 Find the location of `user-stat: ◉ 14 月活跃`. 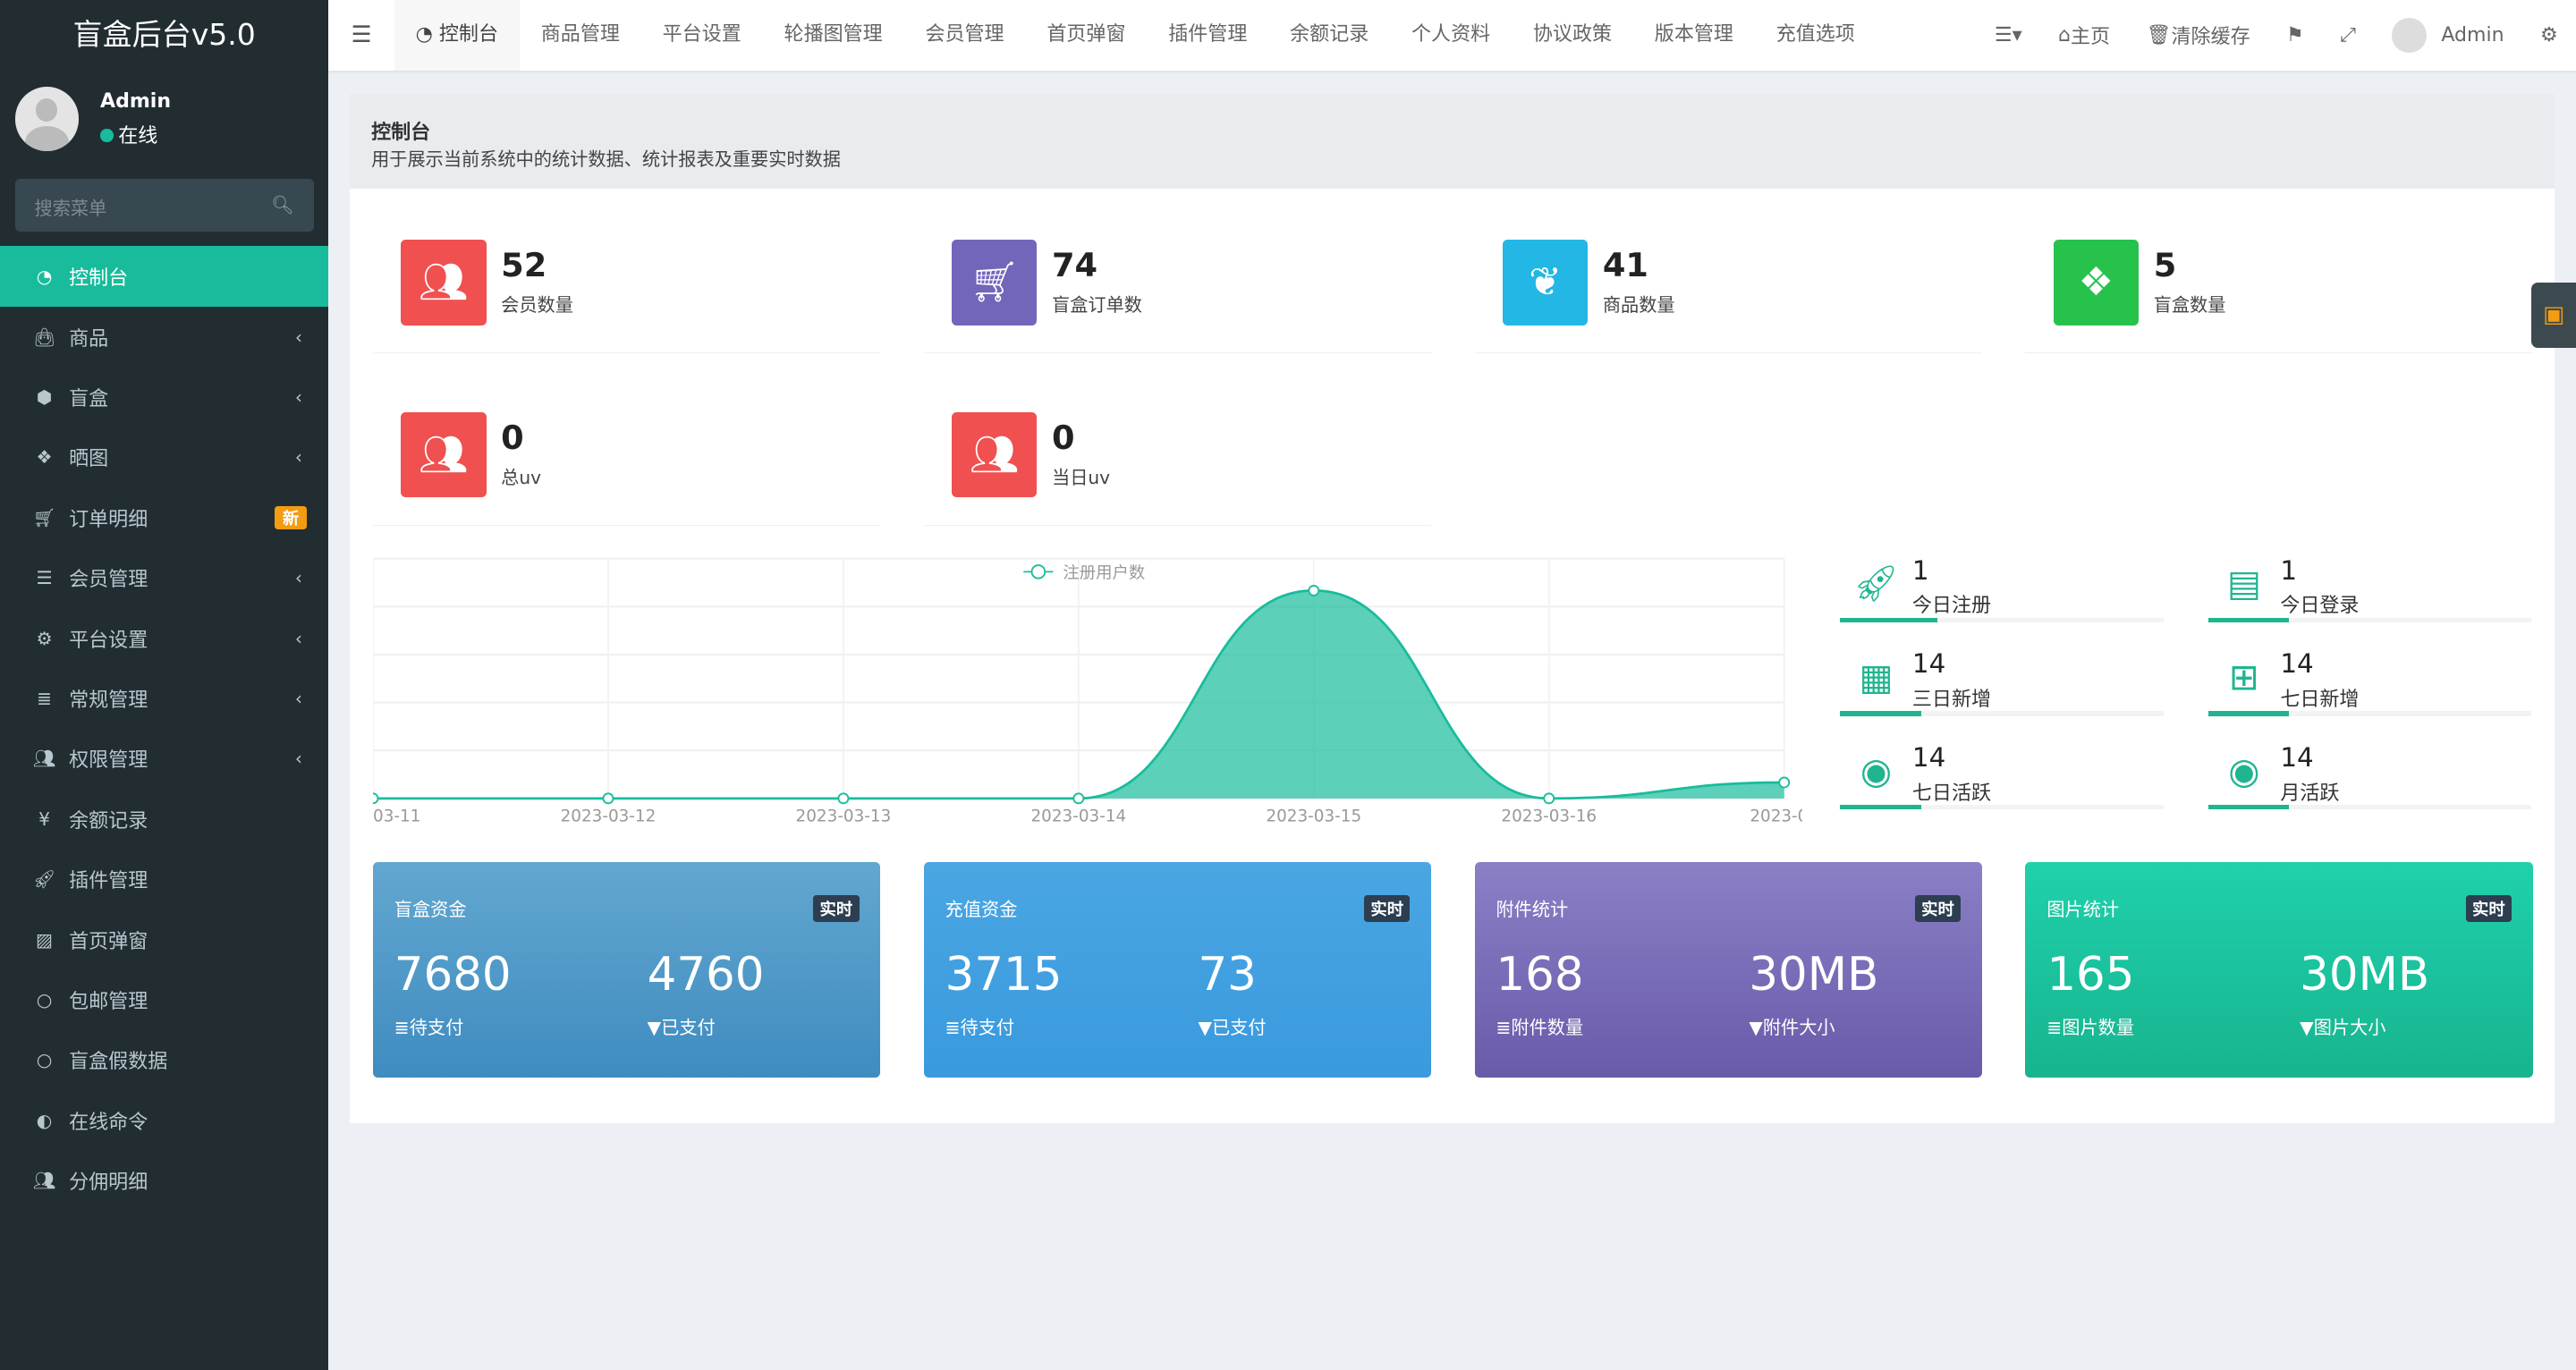

user-stat: ◉ 14 月活跃 is located at coordinates (2369, 789).